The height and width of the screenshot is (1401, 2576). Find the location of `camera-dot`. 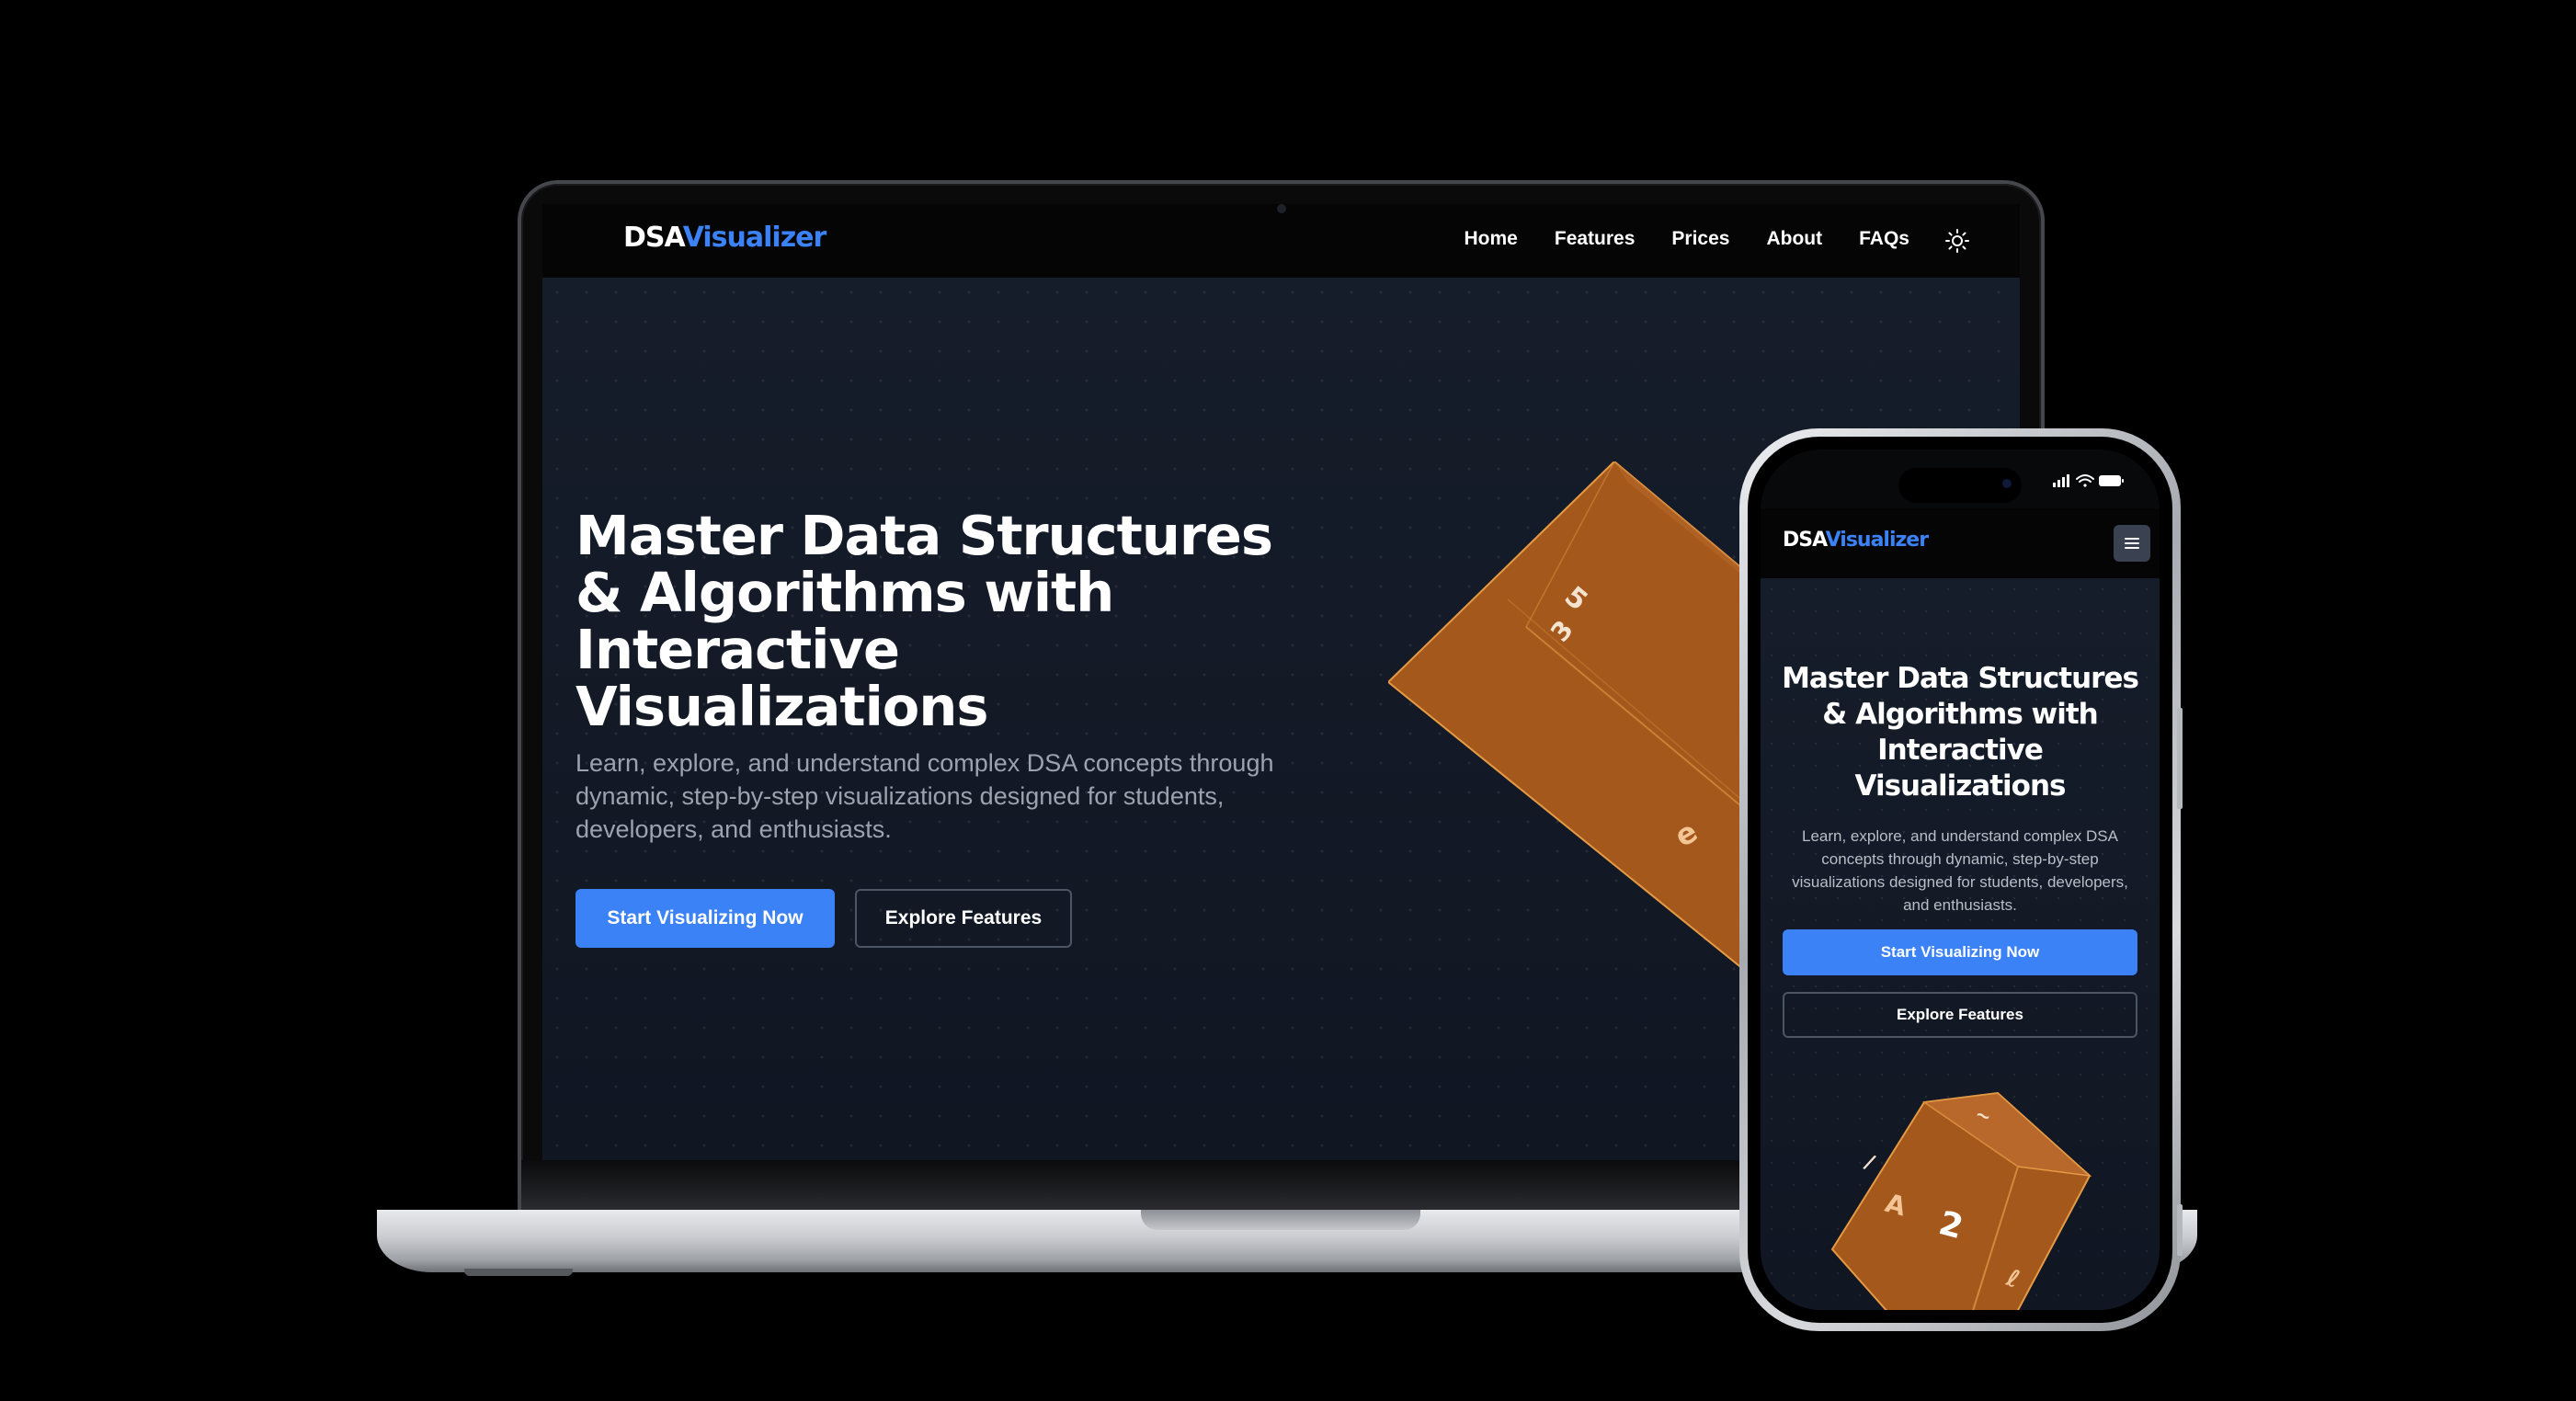

camera-dot is located at coordinates (2007, 483).